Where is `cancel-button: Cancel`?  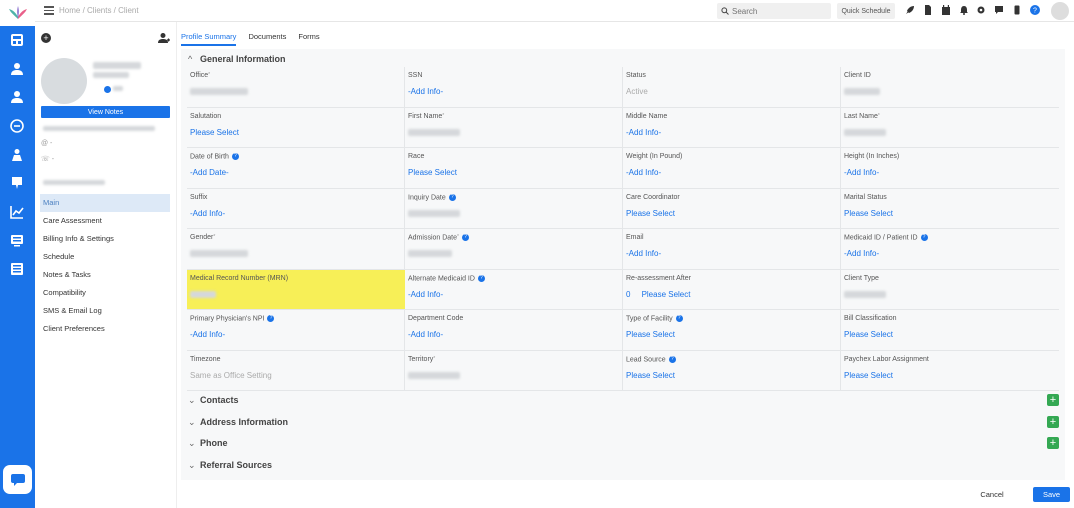
cancel-button: Cancel is located at coordinates (992, 494).